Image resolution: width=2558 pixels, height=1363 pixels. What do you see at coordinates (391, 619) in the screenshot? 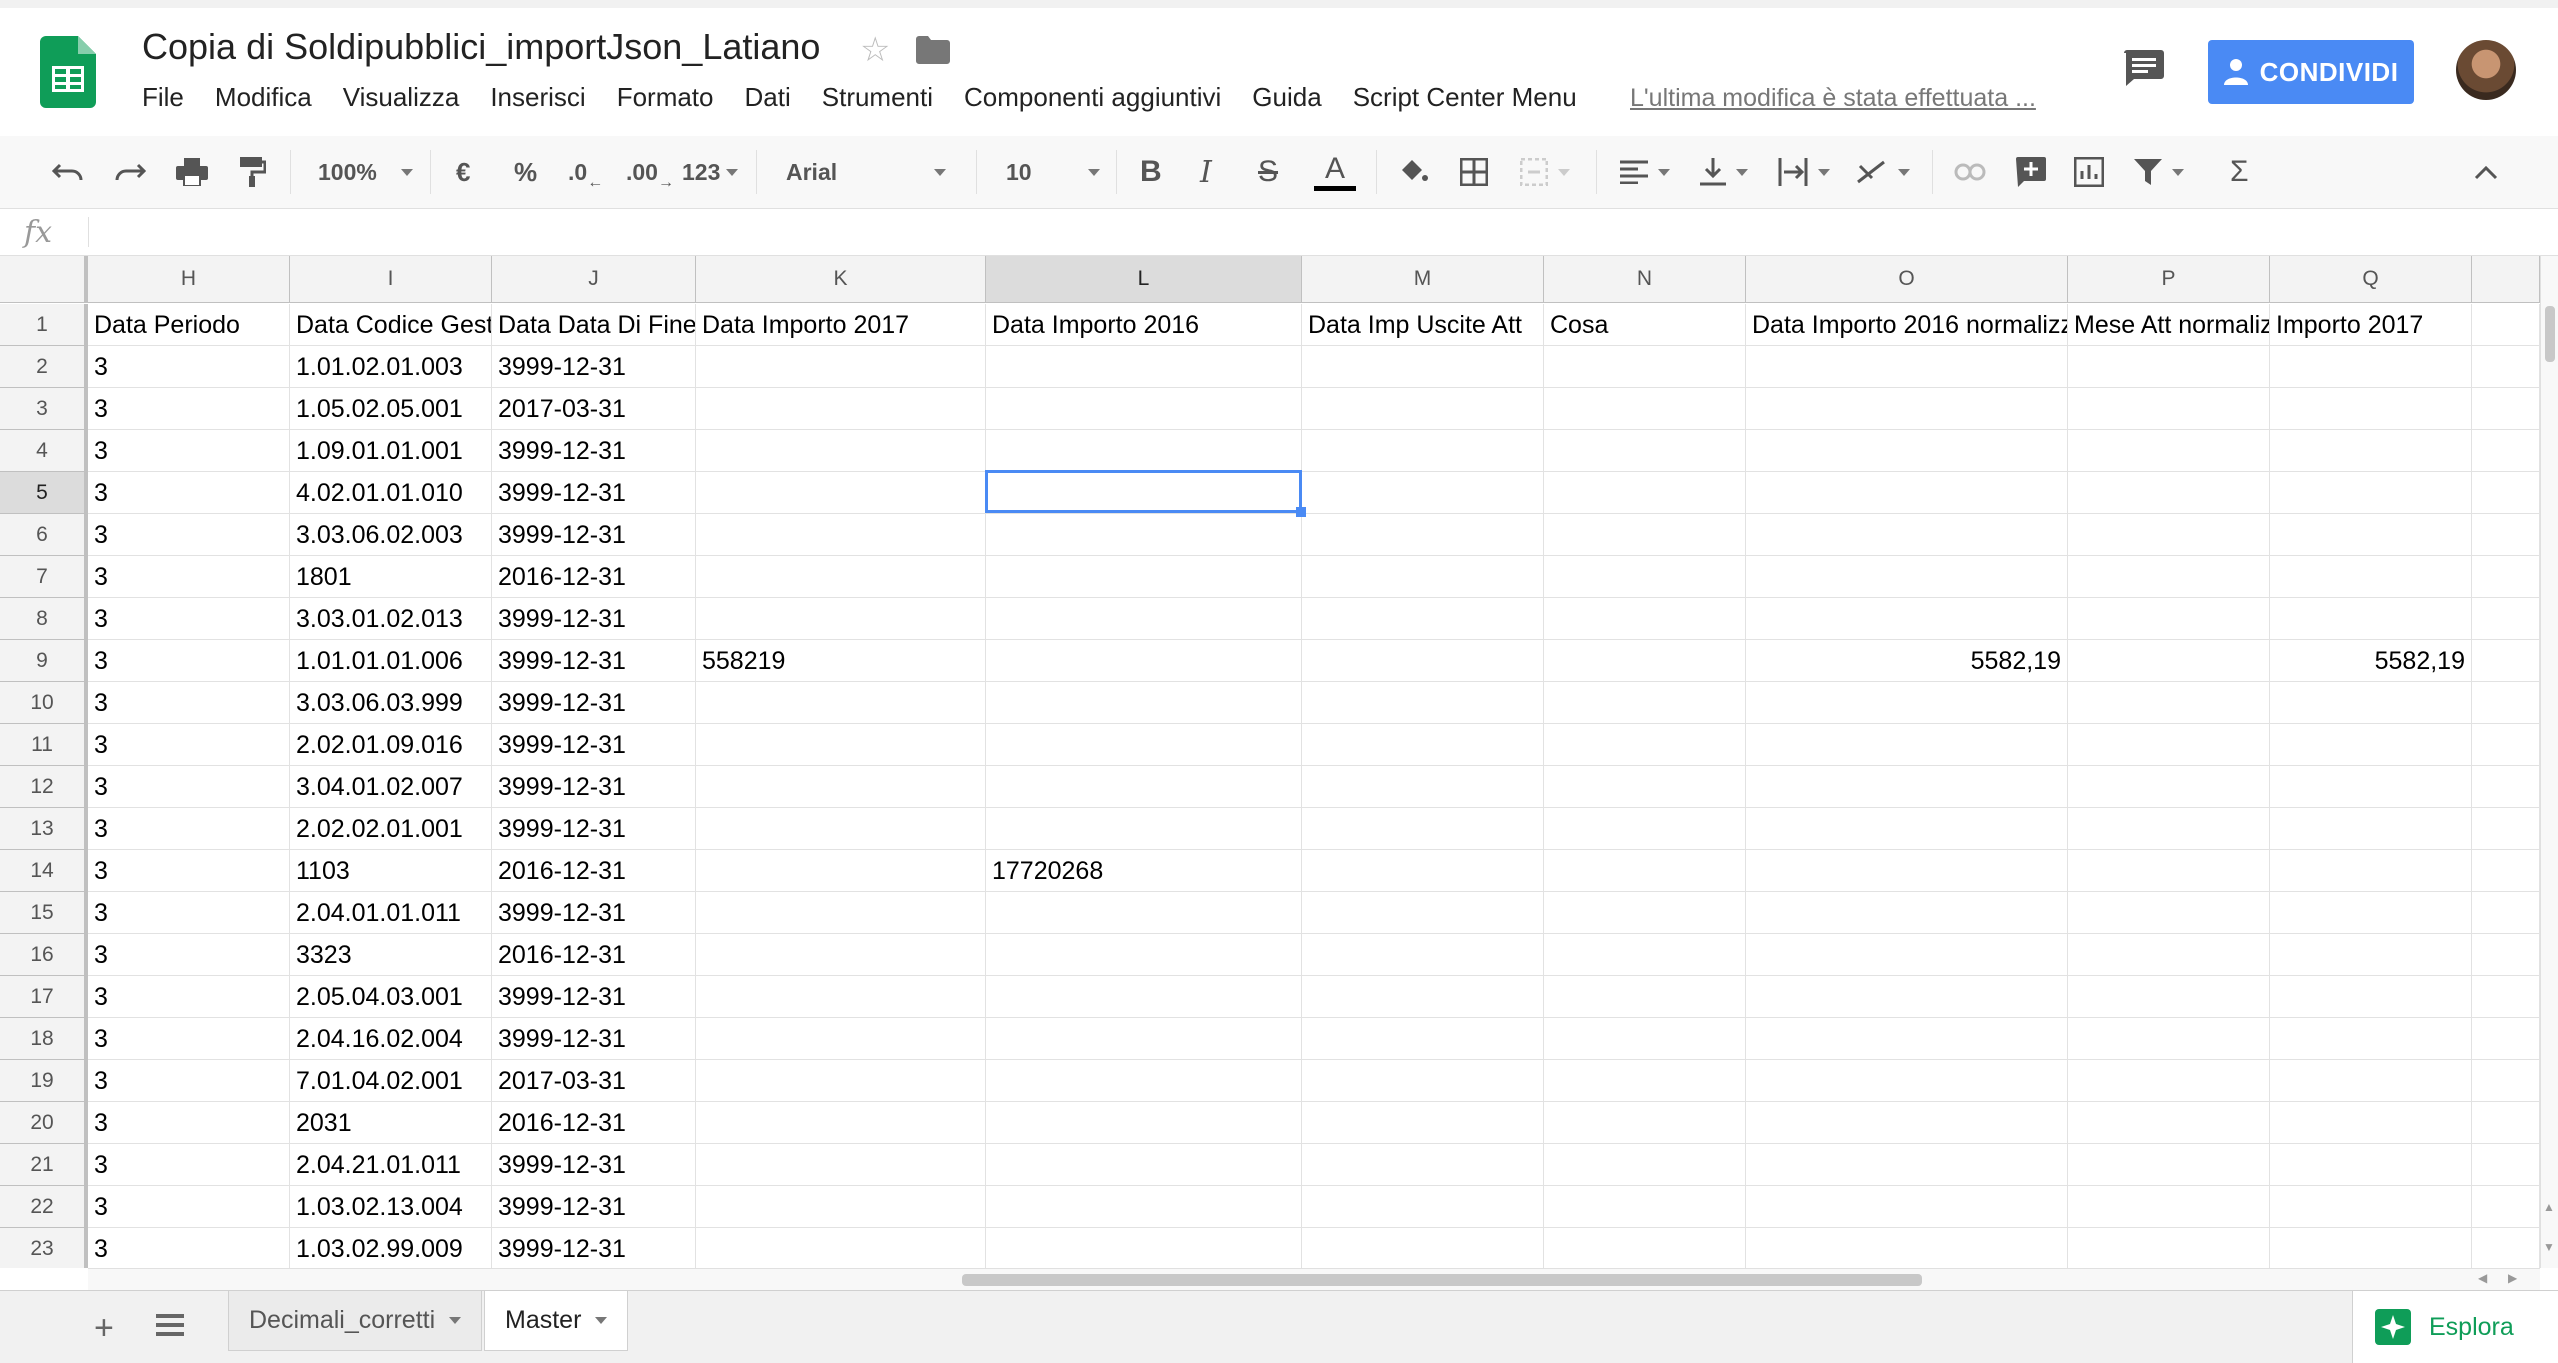
I see `cell-i8: 3.03.01.02.013` at bounding box center [391, 619].